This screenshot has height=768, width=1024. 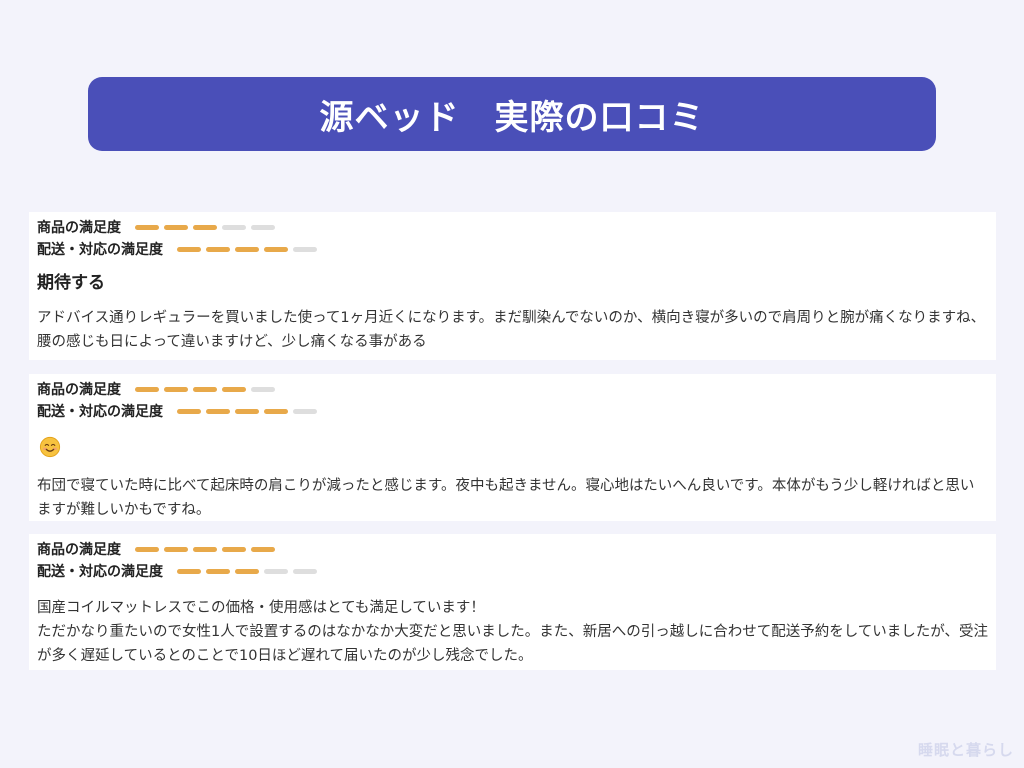 I want to click on title-banner: 源ベッド 実際の口コミ, so click(x=512, y=114).